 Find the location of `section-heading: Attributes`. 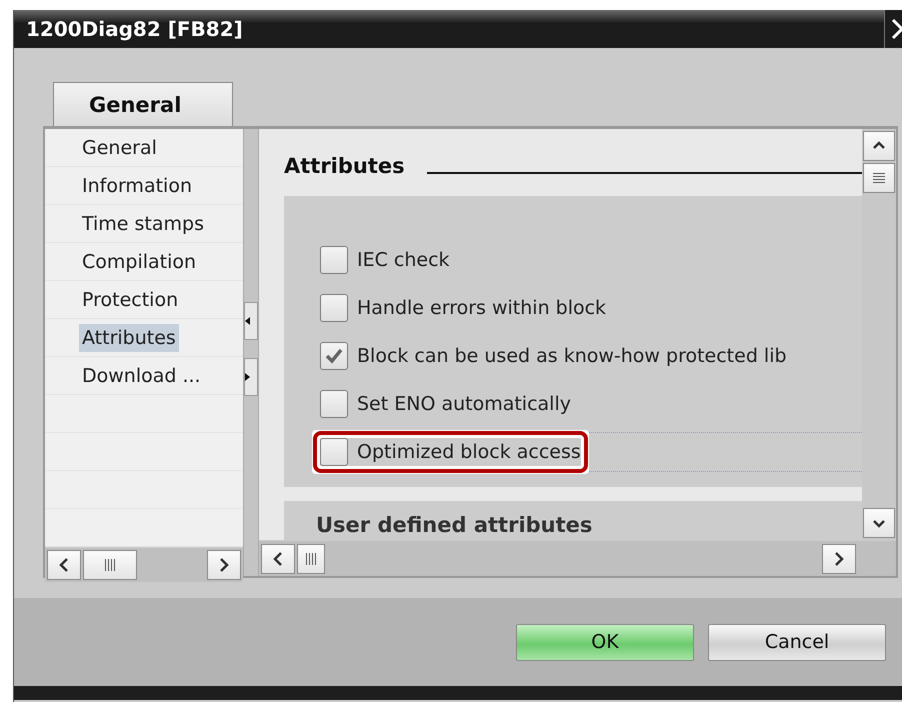

section-heading: Attributes is located at coordinates (344, 166).